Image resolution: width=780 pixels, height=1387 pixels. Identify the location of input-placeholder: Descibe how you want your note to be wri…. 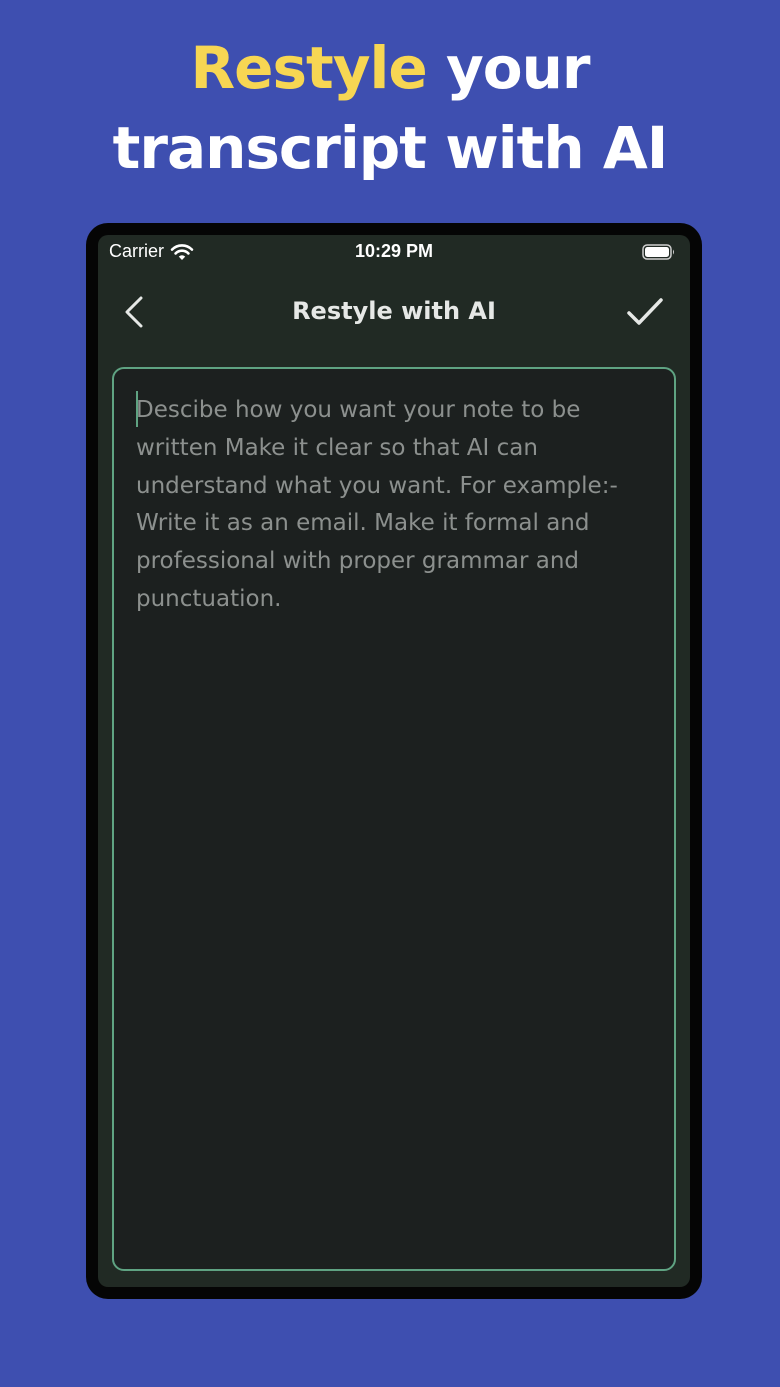
(377, 504).